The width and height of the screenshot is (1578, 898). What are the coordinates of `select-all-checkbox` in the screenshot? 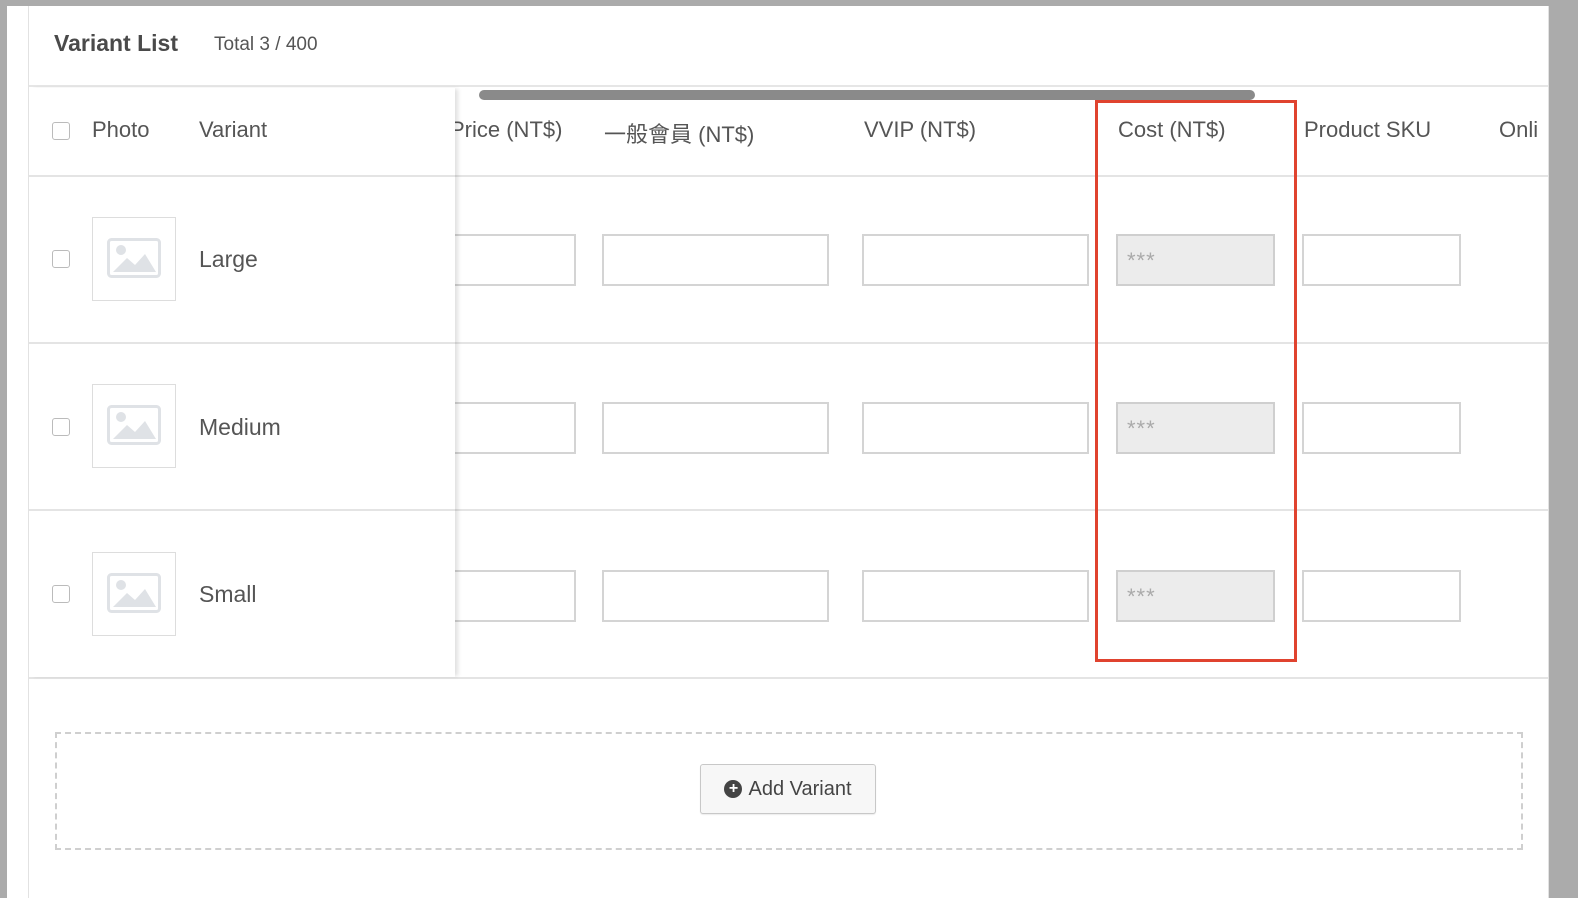 It's located at (61, 131).